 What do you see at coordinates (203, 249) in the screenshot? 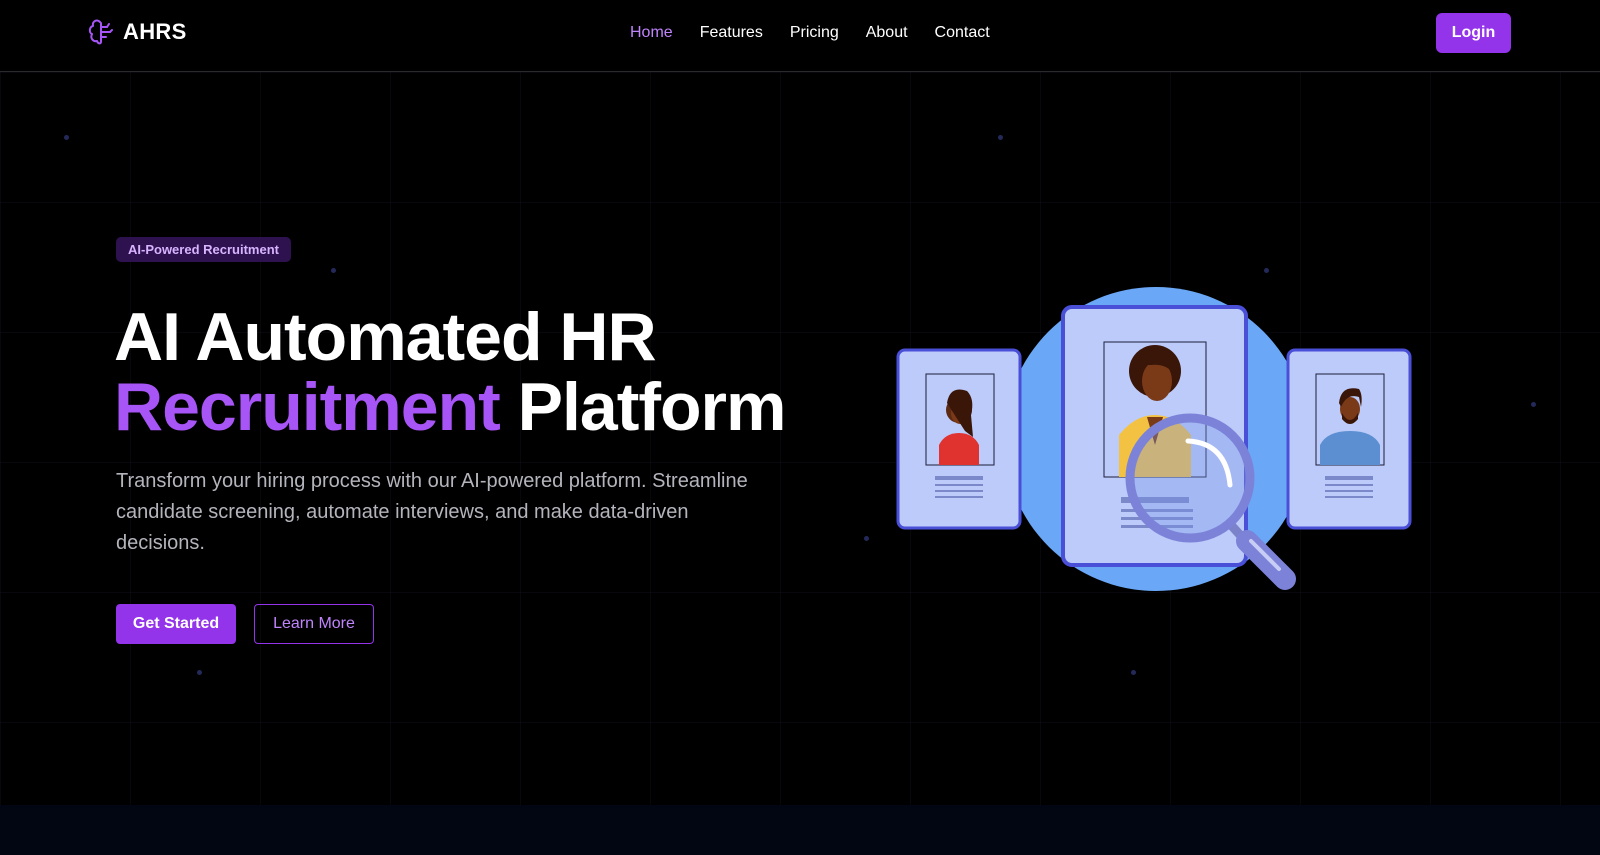
I see `hero-badge: AI-Powered Recruitment` at bounding box center [203, 249].